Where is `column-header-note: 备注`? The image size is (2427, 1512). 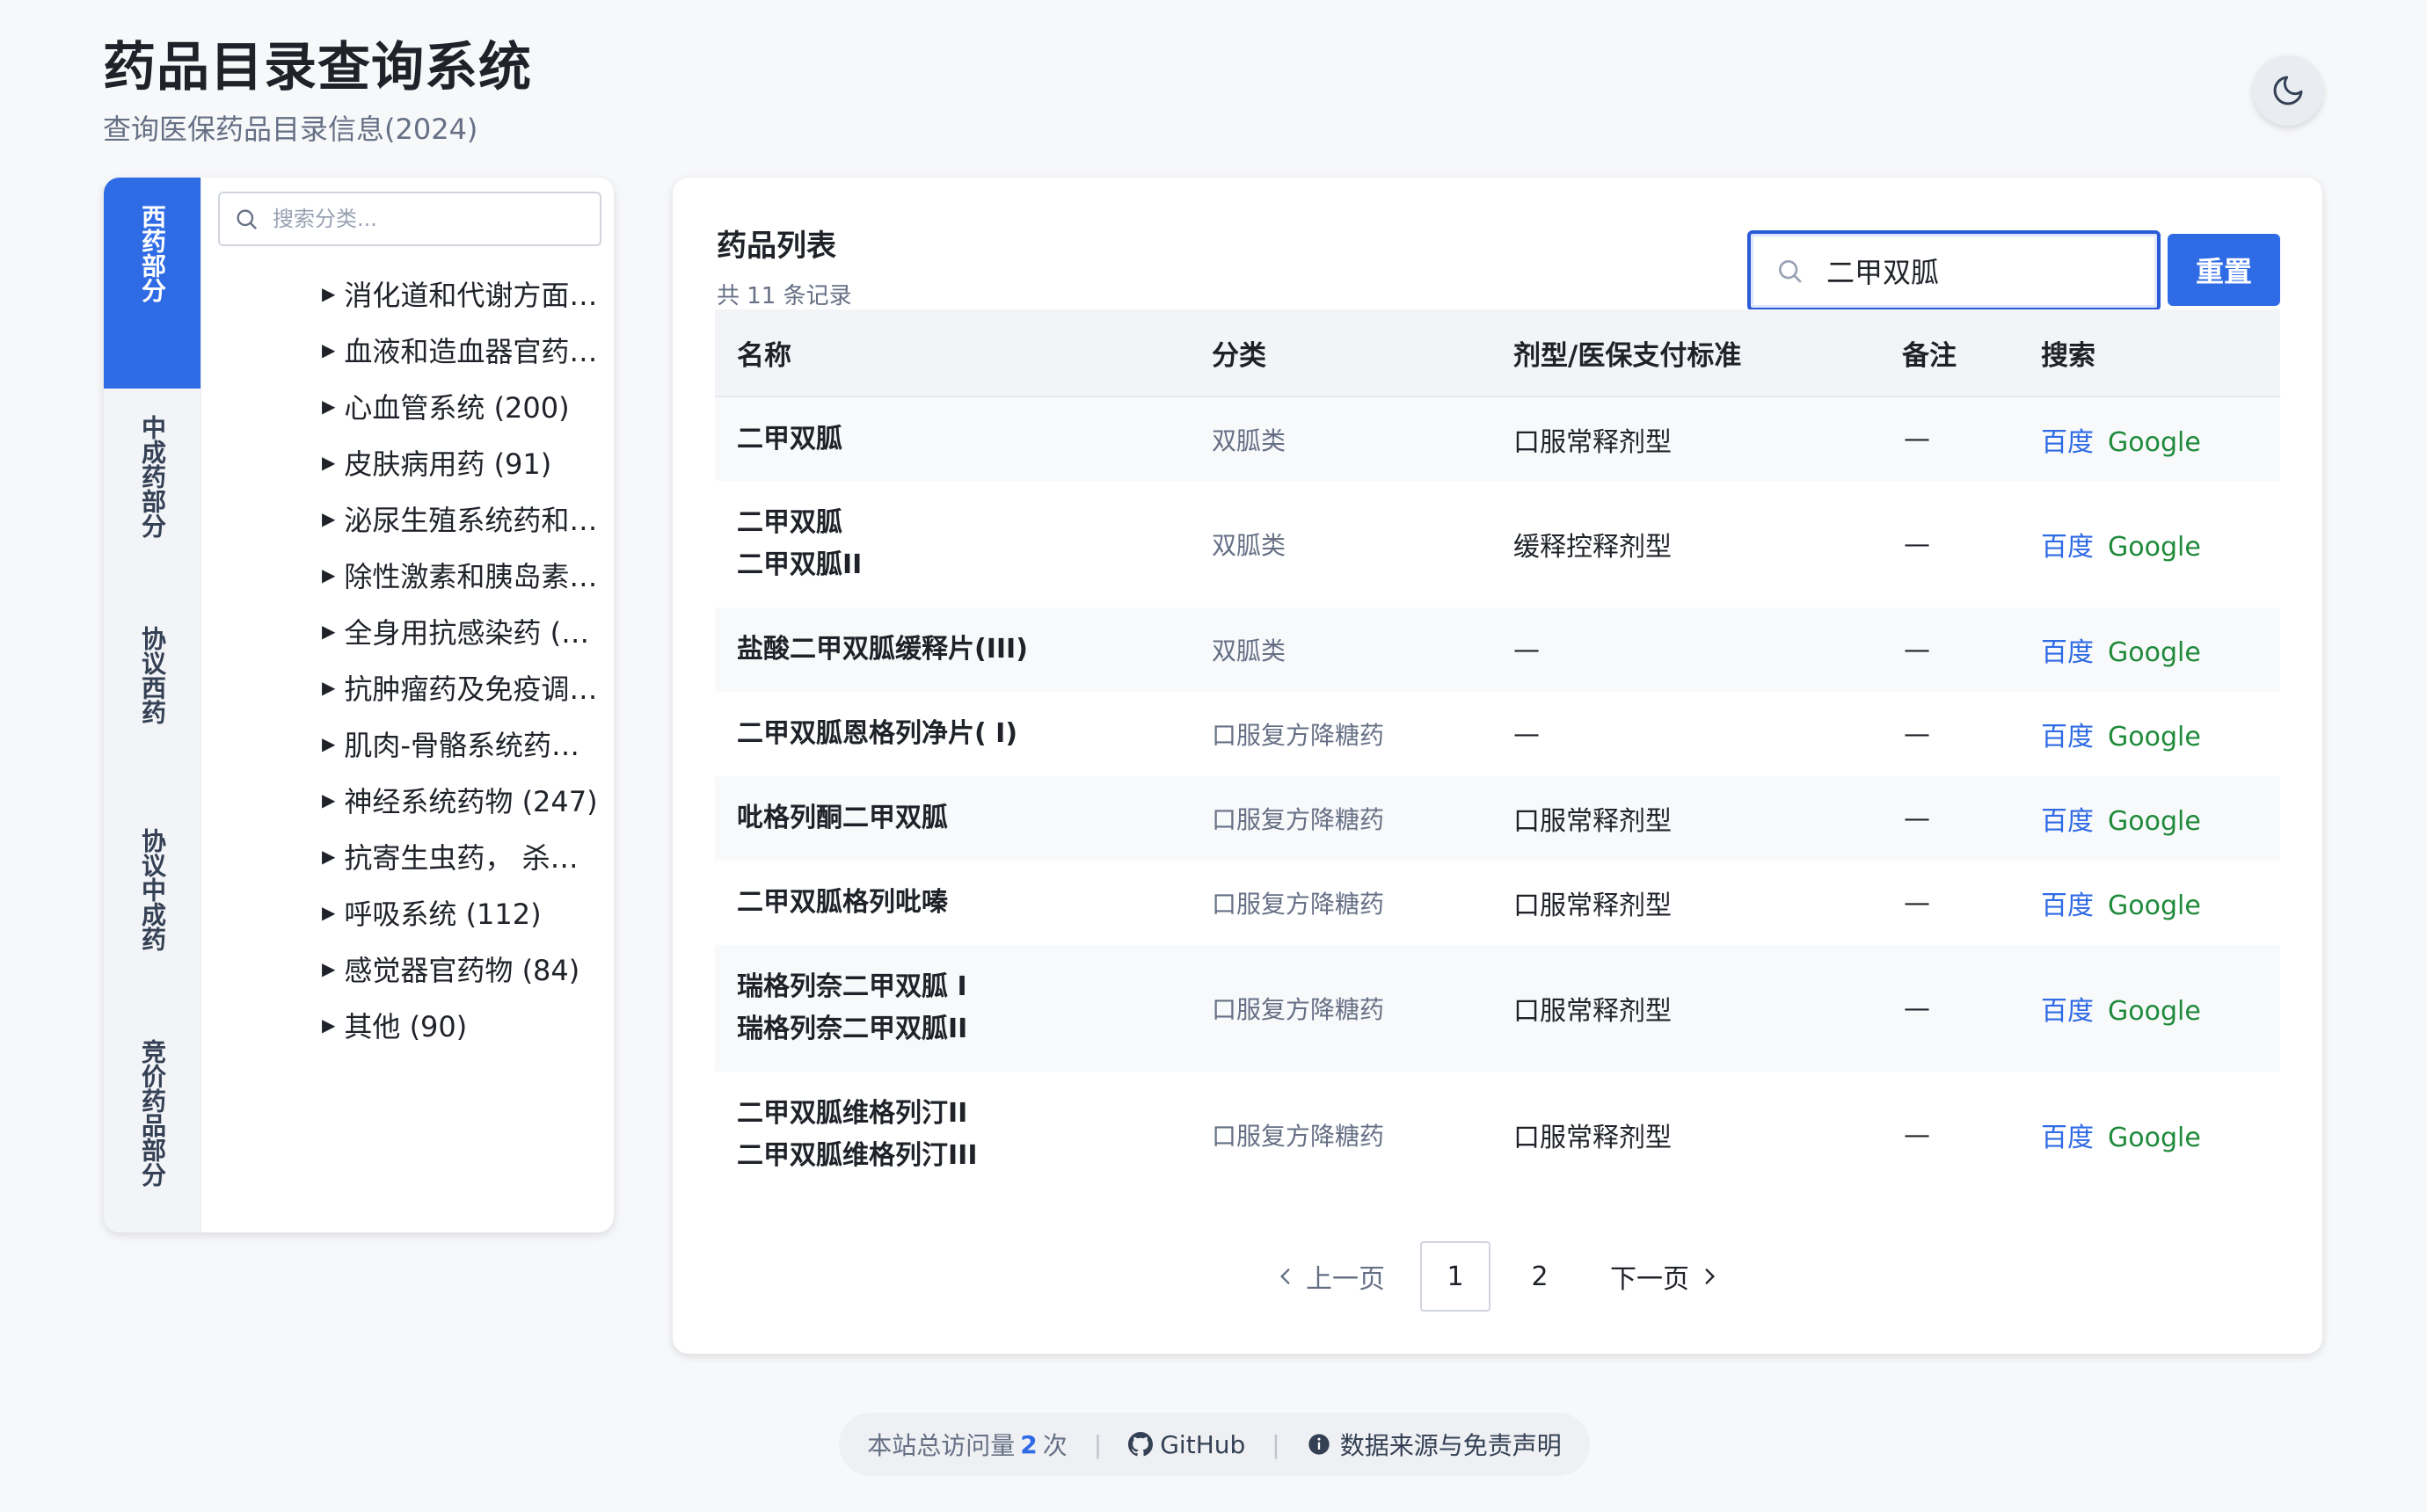 column-header-note: 备注 is located at coordinates (1949, 353).